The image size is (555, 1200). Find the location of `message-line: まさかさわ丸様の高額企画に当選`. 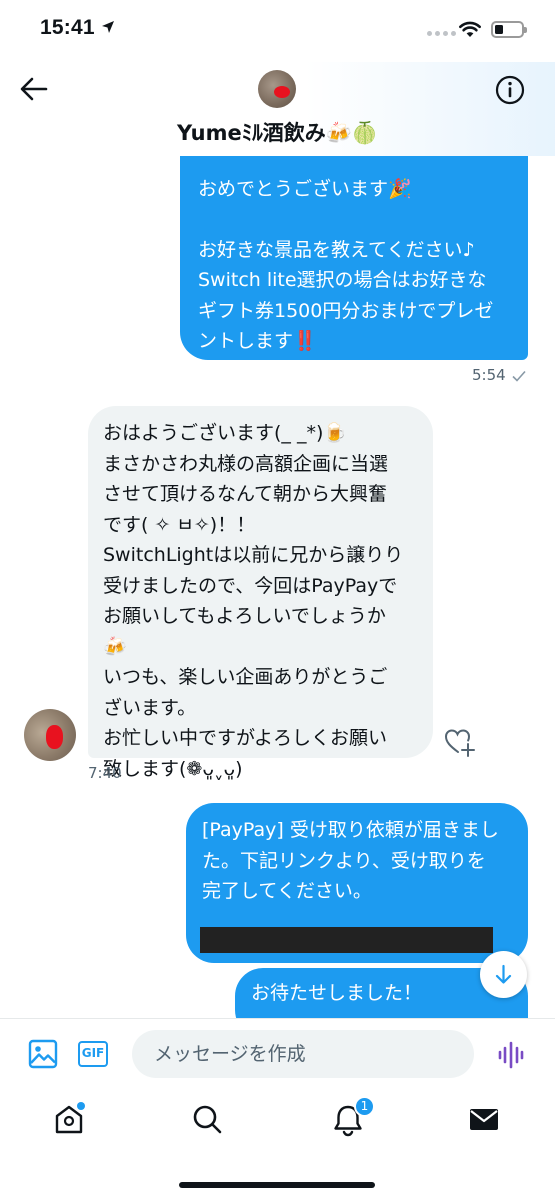

message-line: まさかさわ丸様の高額企画に当選 is located at coordinates (246, 463).